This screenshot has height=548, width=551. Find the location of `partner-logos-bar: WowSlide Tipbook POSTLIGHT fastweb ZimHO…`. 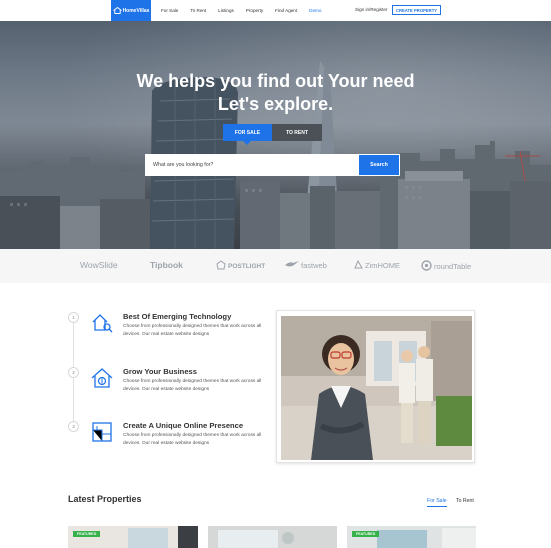

partner-logos-bar: WowSlide Tipbook POSTLIGHT fastweb ZimHO… is located at coordinates (275, 266).